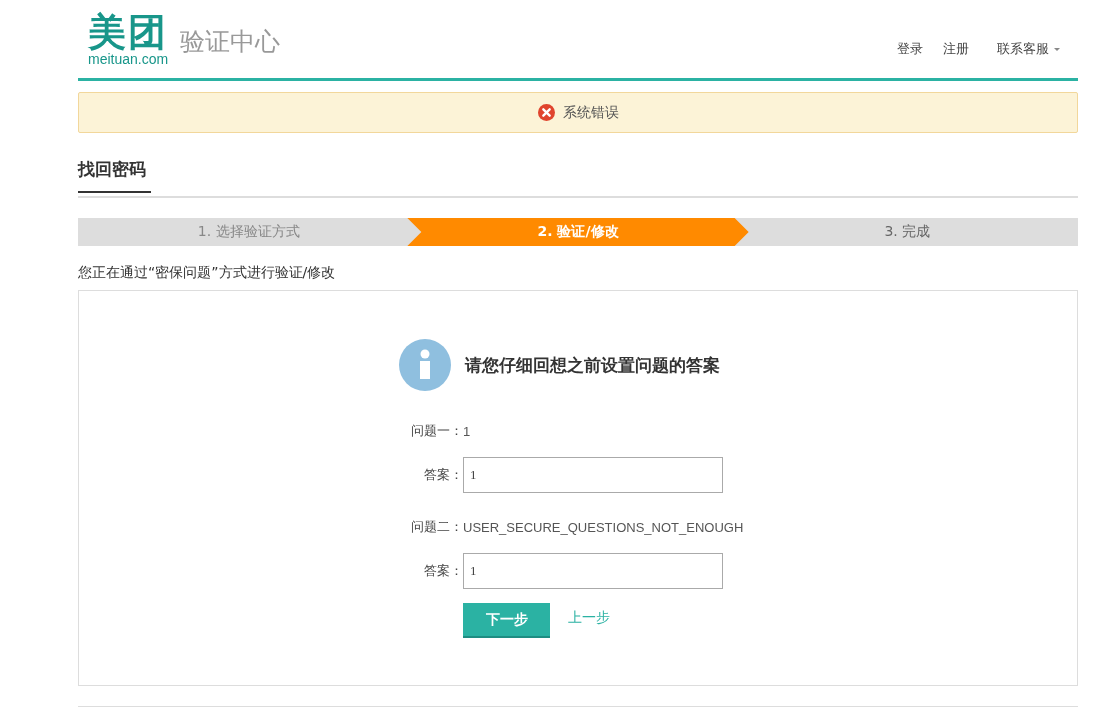 The width and height of the screenshot is (1109, 710). What do you see at coordinates (578, 232) in the screenshot?
I see `step-item: 2. 验证/修改` at bounding box center [578, 232].